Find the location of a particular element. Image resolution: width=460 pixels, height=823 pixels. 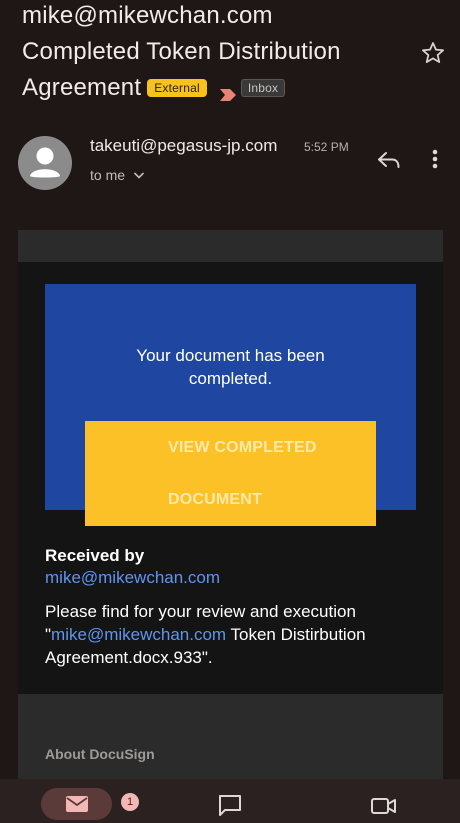

mail-icon is located at coordinates (77, 804).